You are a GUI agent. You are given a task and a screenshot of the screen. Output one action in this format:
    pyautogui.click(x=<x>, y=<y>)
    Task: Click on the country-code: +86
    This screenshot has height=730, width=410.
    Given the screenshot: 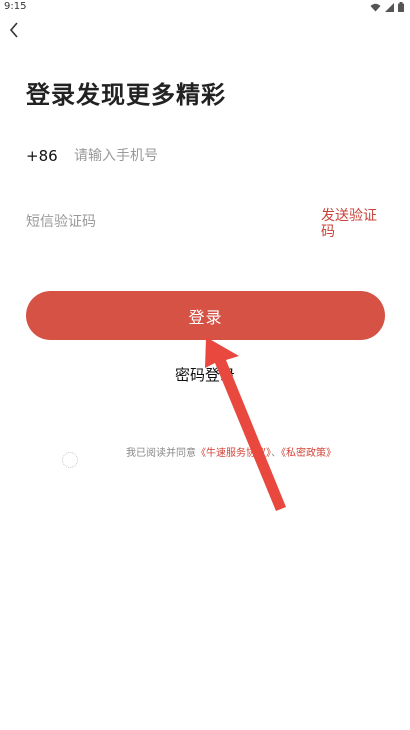 What is the action you would take?
    pyautogui.click(x=50, y=156)
    